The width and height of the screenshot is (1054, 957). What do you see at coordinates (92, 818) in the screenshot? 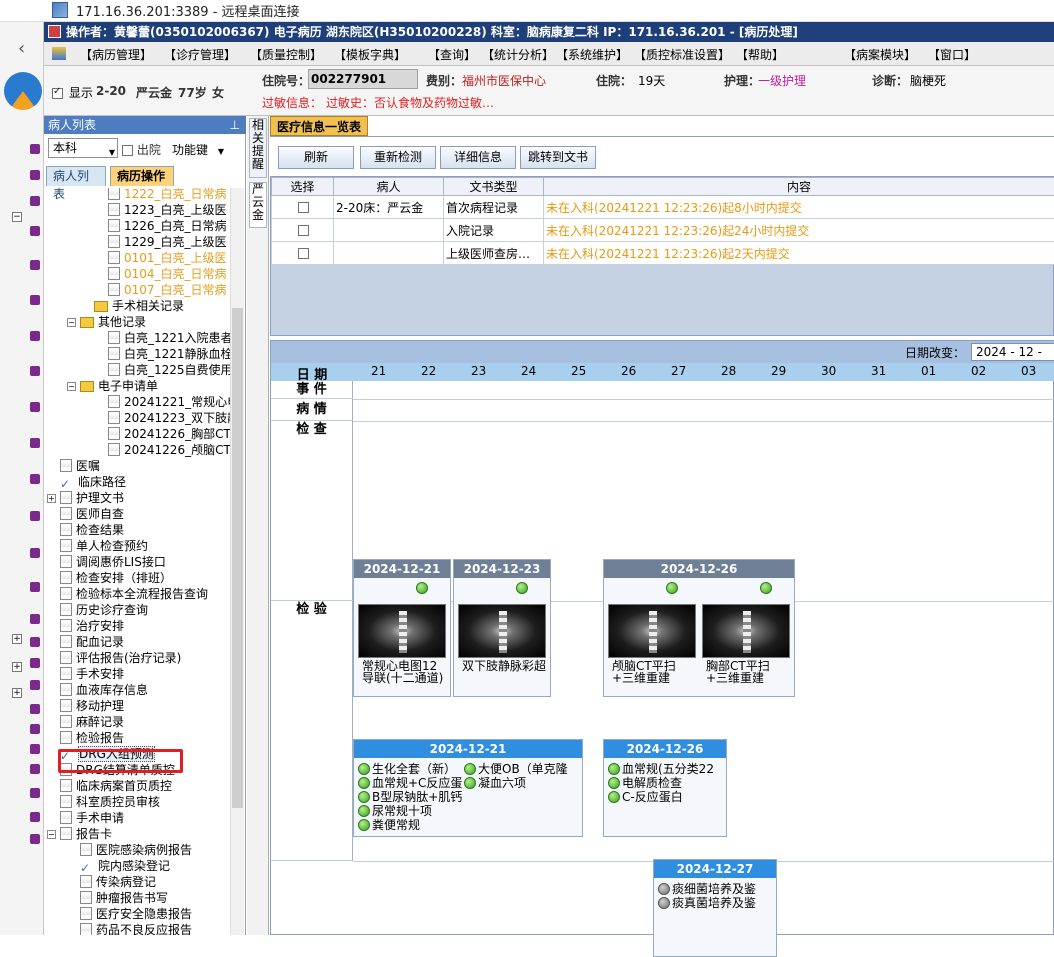
I see `tree-item: 手术申请` at bounding box center [92, 818].